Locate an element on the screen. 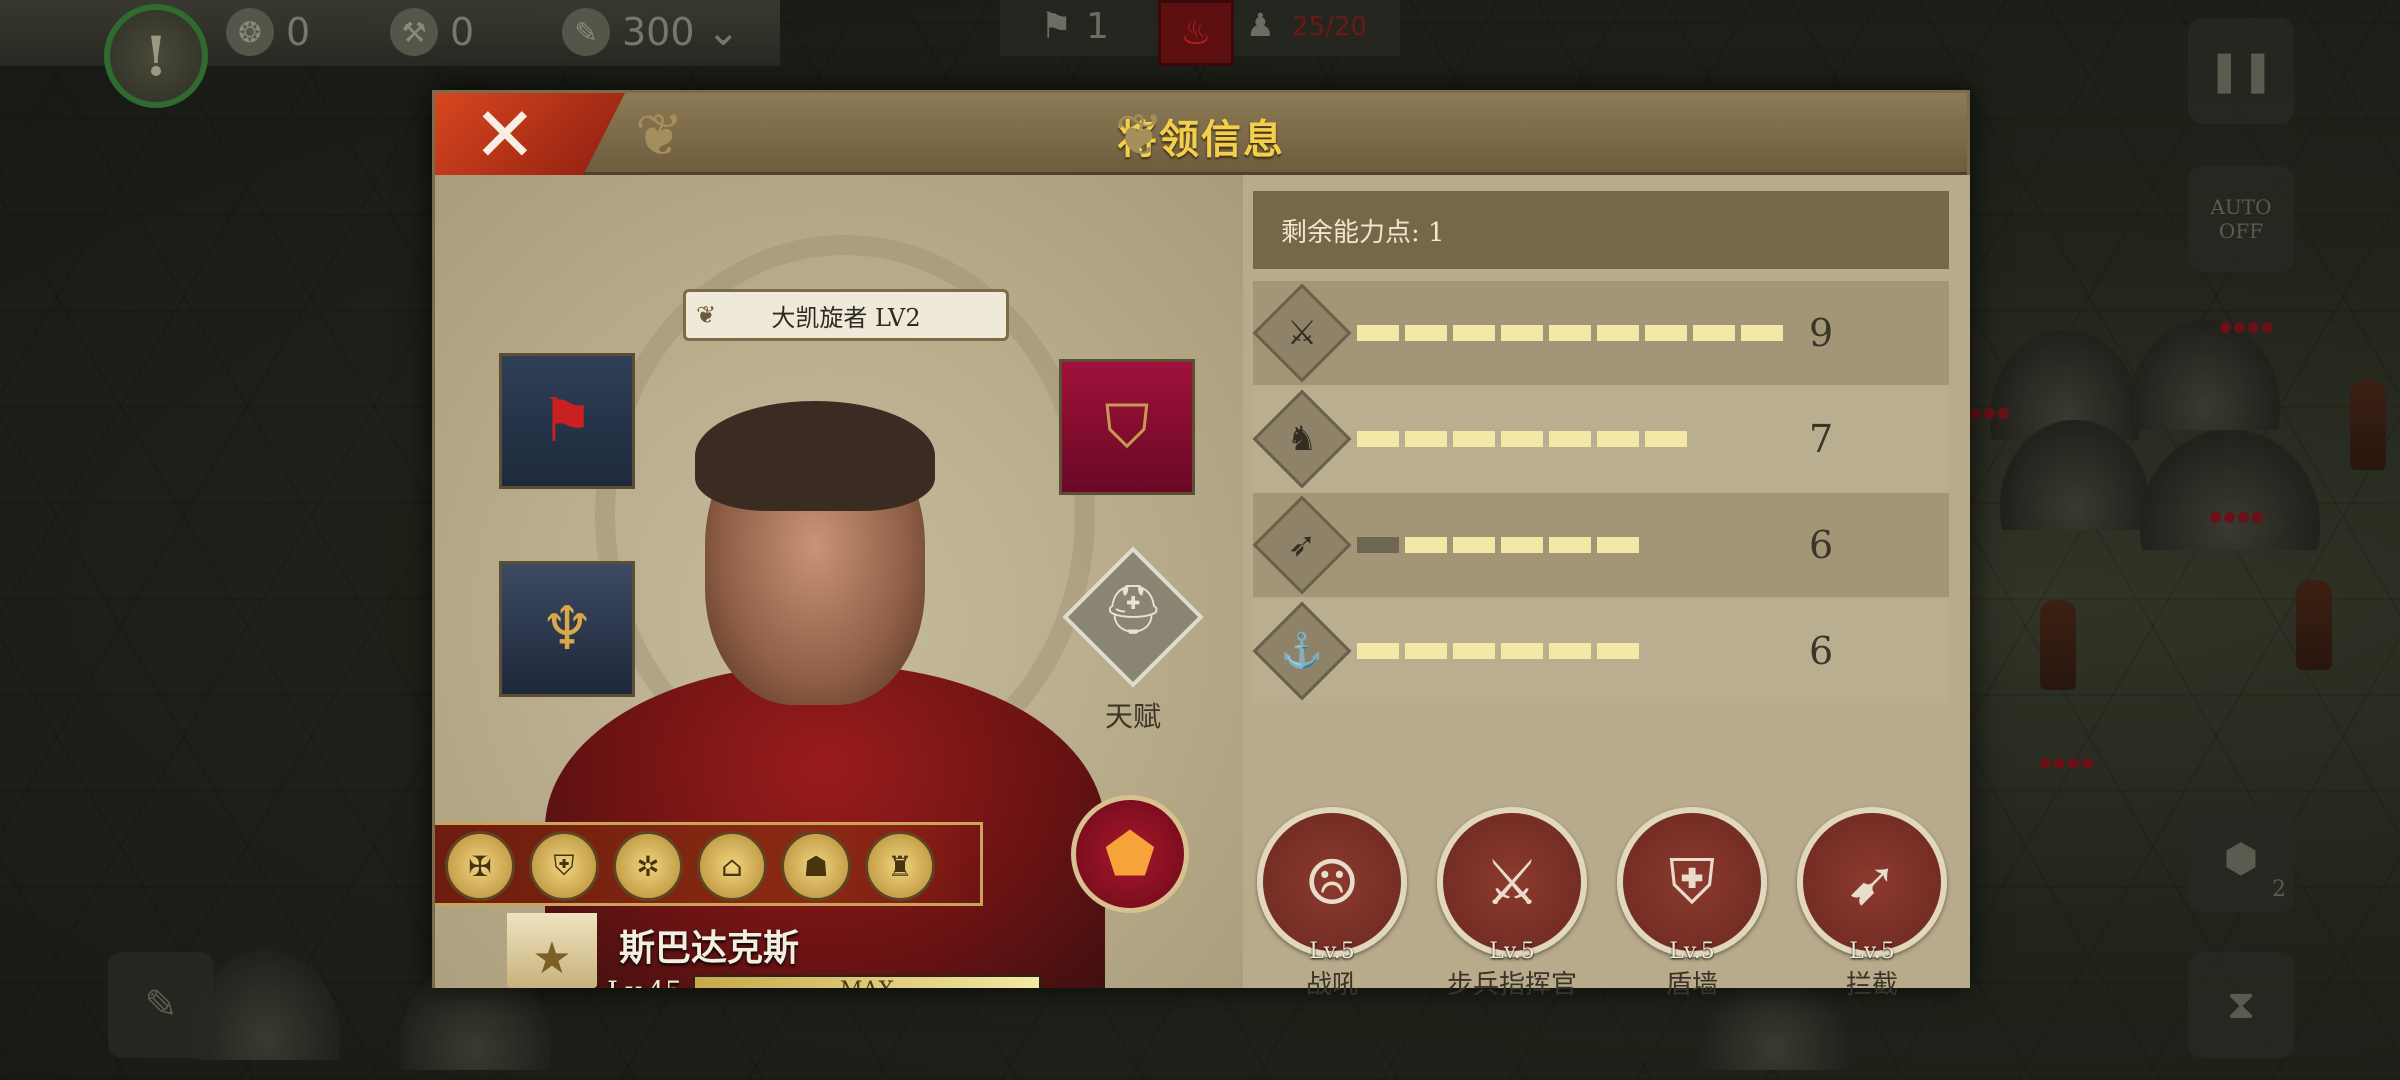 The image size is (2400, 1080). skill-medal-helmet: ☗ is located at coordinates (816, 866).